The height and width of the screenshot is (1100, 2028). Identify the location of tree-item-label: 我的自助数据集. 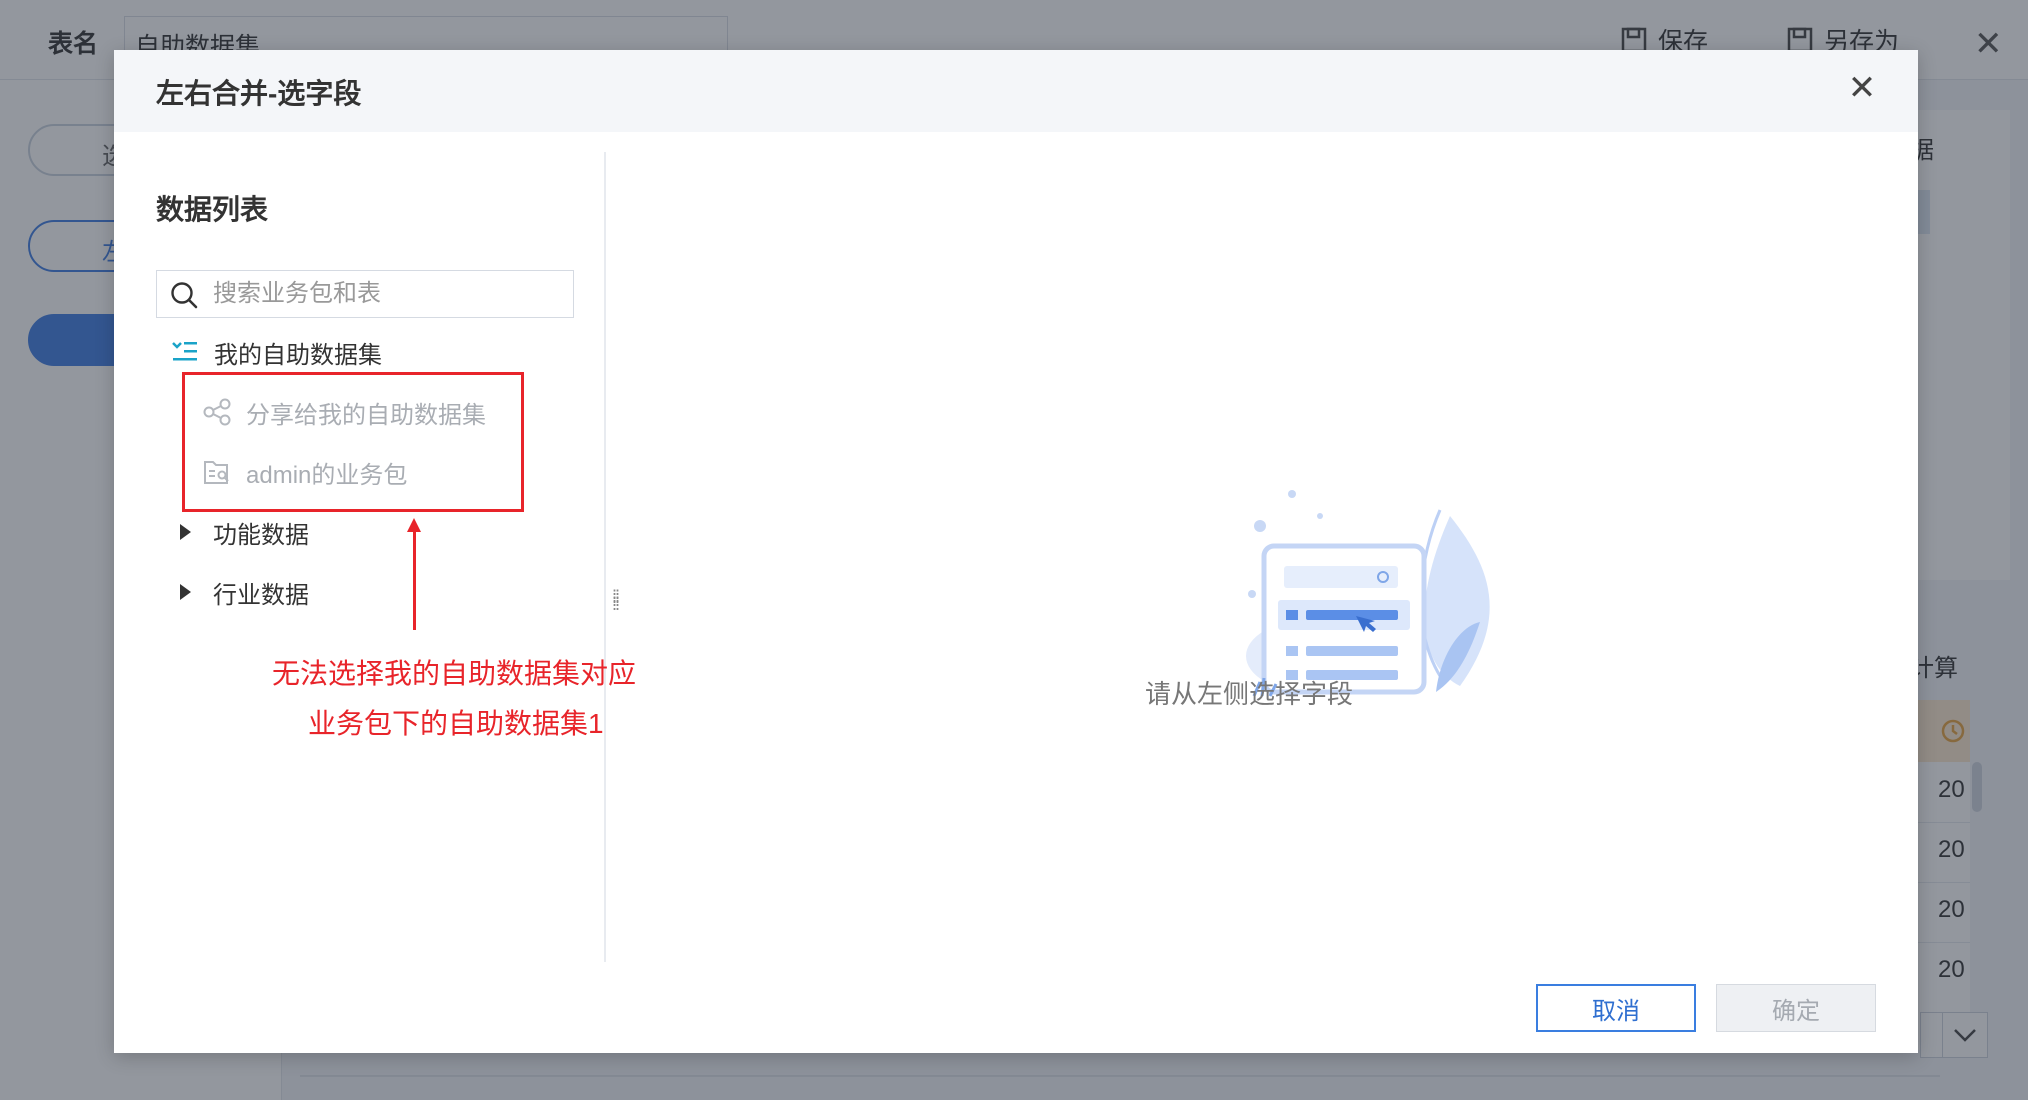
(298, 355).